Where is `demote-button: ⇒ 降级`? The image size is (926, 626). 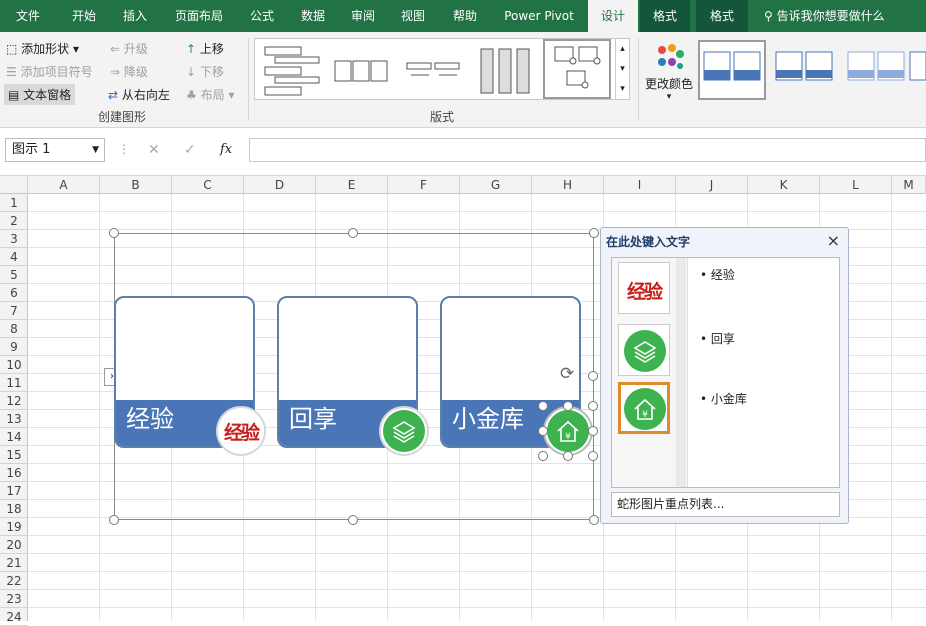 demote-button: ⇒ 降级 is located at coordinates (129, 71).